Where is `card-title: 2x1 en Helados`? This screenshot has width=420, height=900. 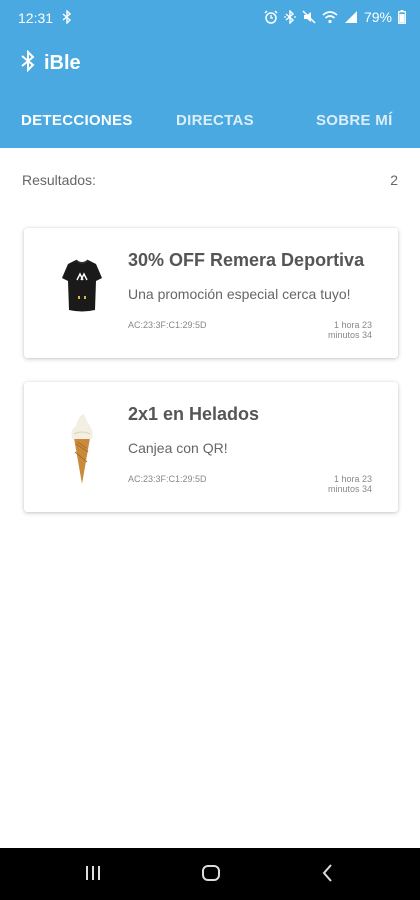 card-title: 2x1 en Helados is located at coordinates (194, 414).